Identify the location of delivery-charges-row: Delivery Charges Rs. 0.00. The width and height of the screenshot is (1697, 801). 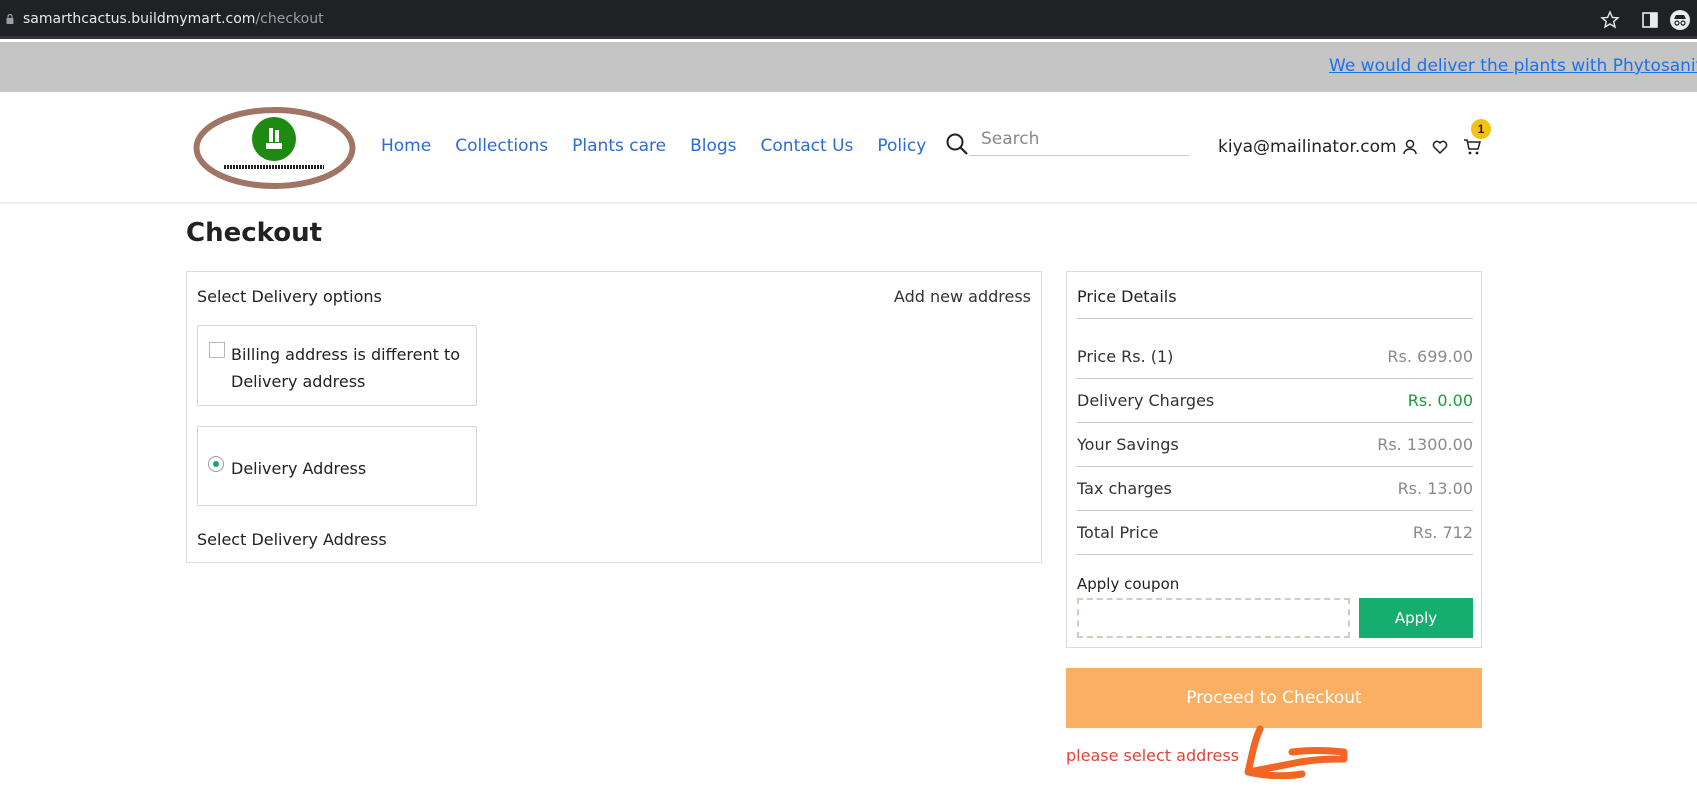
(1275, 400).